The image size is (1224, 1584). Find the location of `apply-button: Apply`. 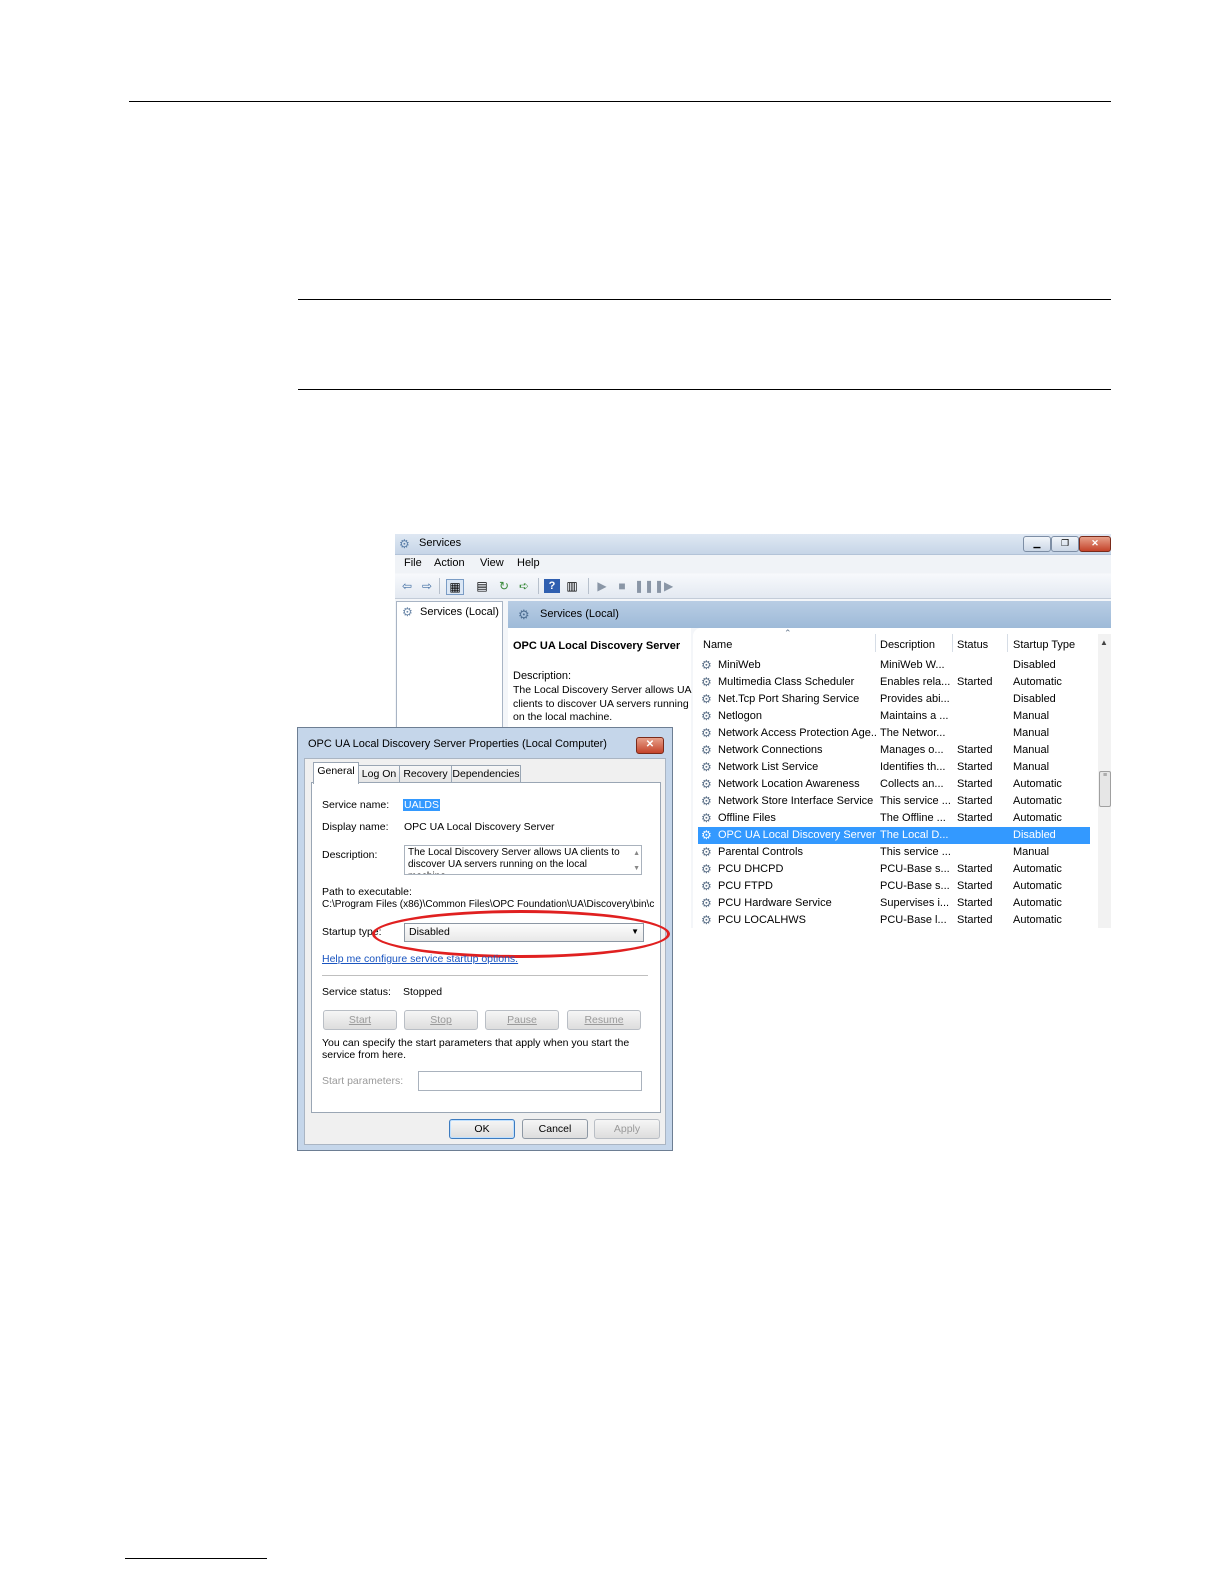

apply-button: Apply is located at coordinates (627, 1129).